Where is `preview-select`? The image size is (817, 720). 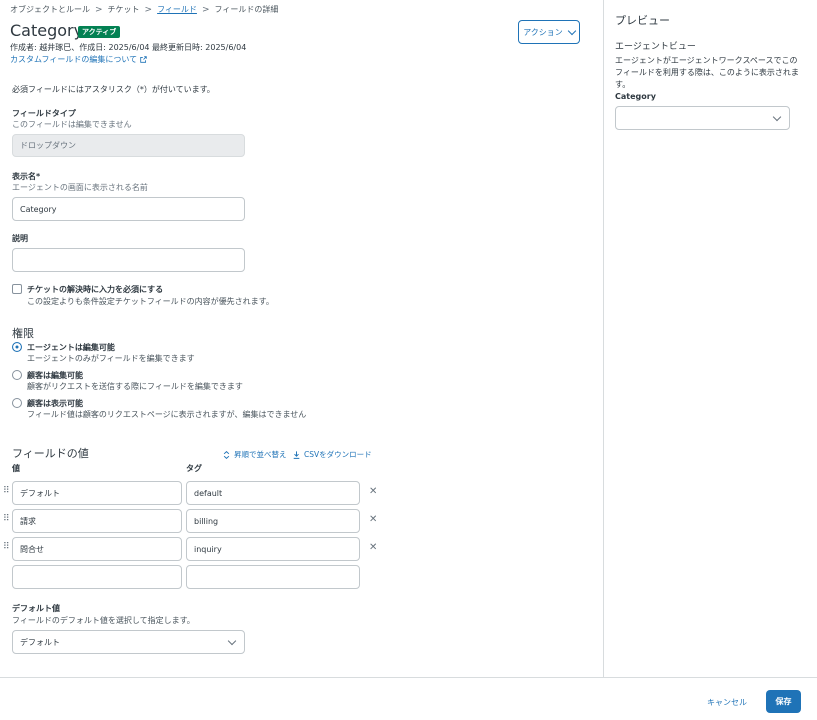 preview-select is located at coordinates (702, 118).